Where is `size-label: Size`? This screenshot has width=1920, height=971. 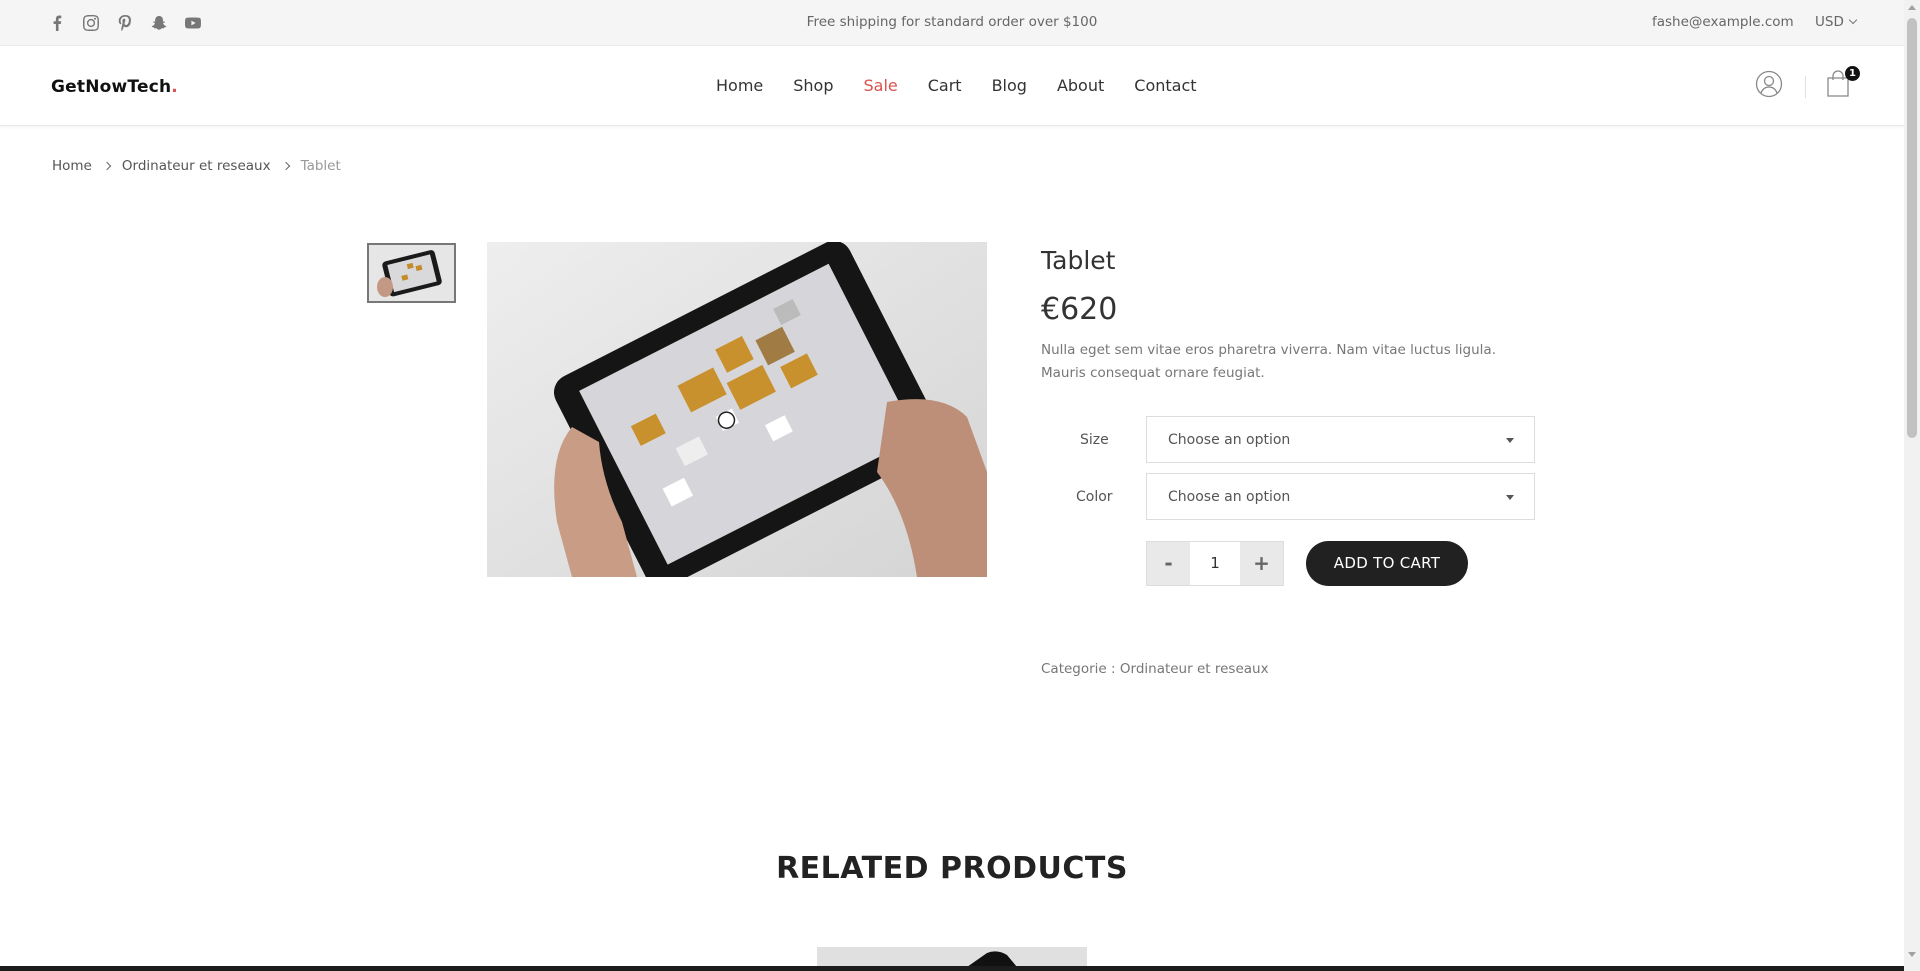 size-label: Size is located at coordinates (1094, 440).